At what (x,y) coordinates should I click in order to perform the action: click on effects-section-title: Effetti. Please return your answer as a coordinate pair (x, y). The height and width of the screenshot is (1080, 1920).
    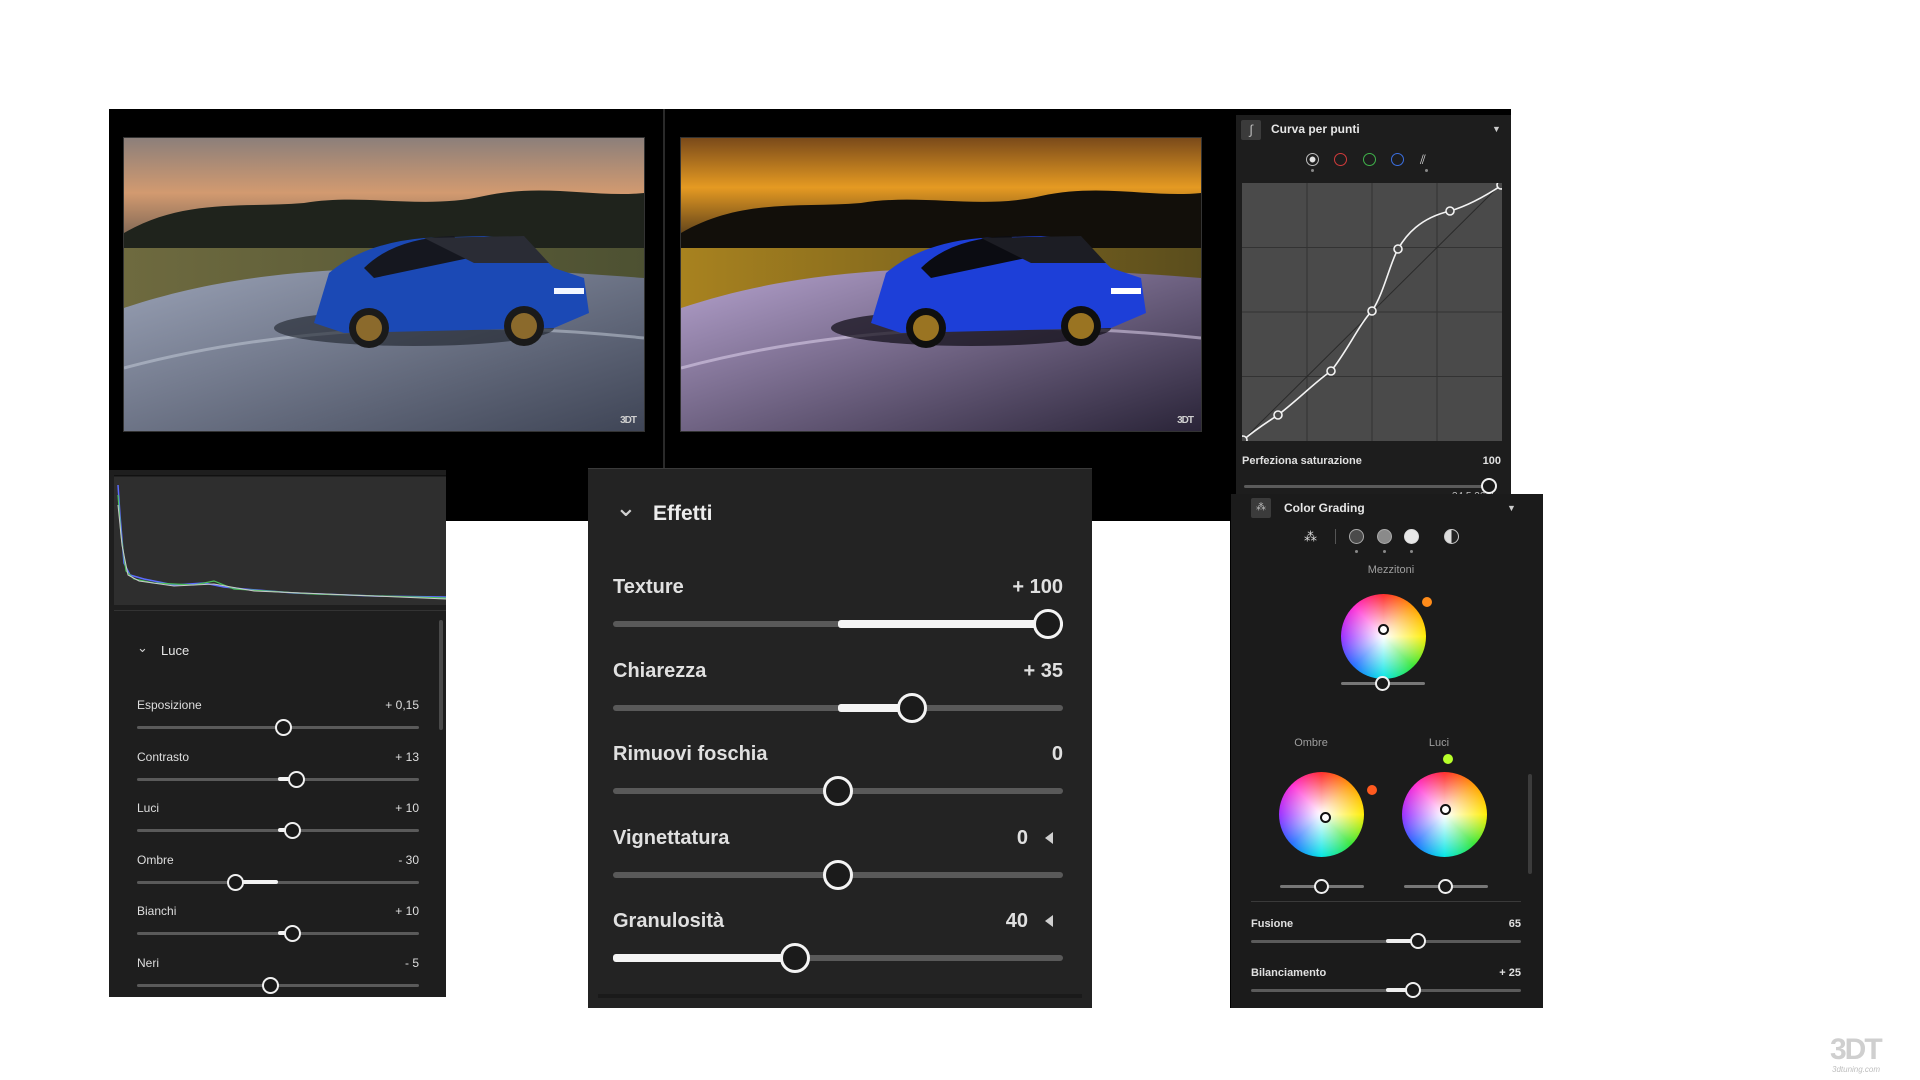
    Looking at the image, I should click on (683, 514).